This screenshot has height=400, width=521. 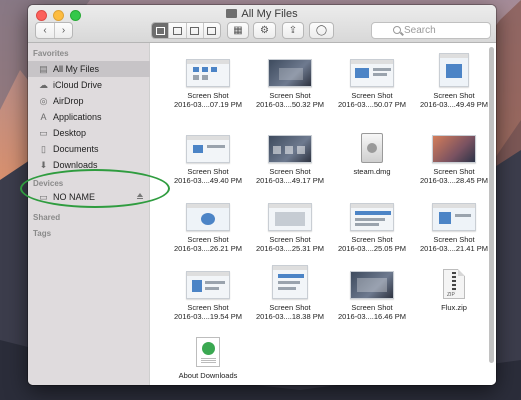 I want to click on back-button: ‹, so click(x=45, y=30).